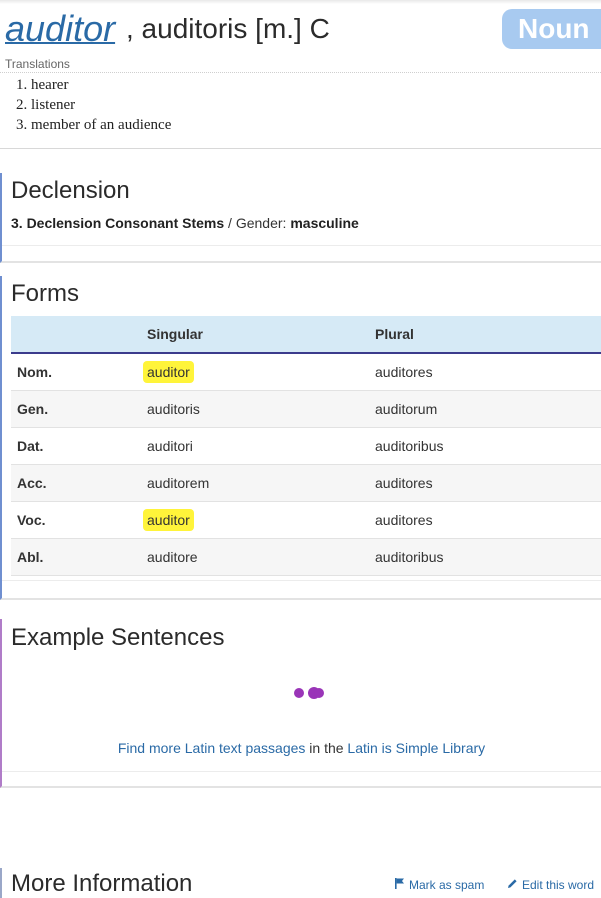 Image resolution: width=601 pixels, height=898 pixels. I want to click on translations-divider, so click(300, 72).